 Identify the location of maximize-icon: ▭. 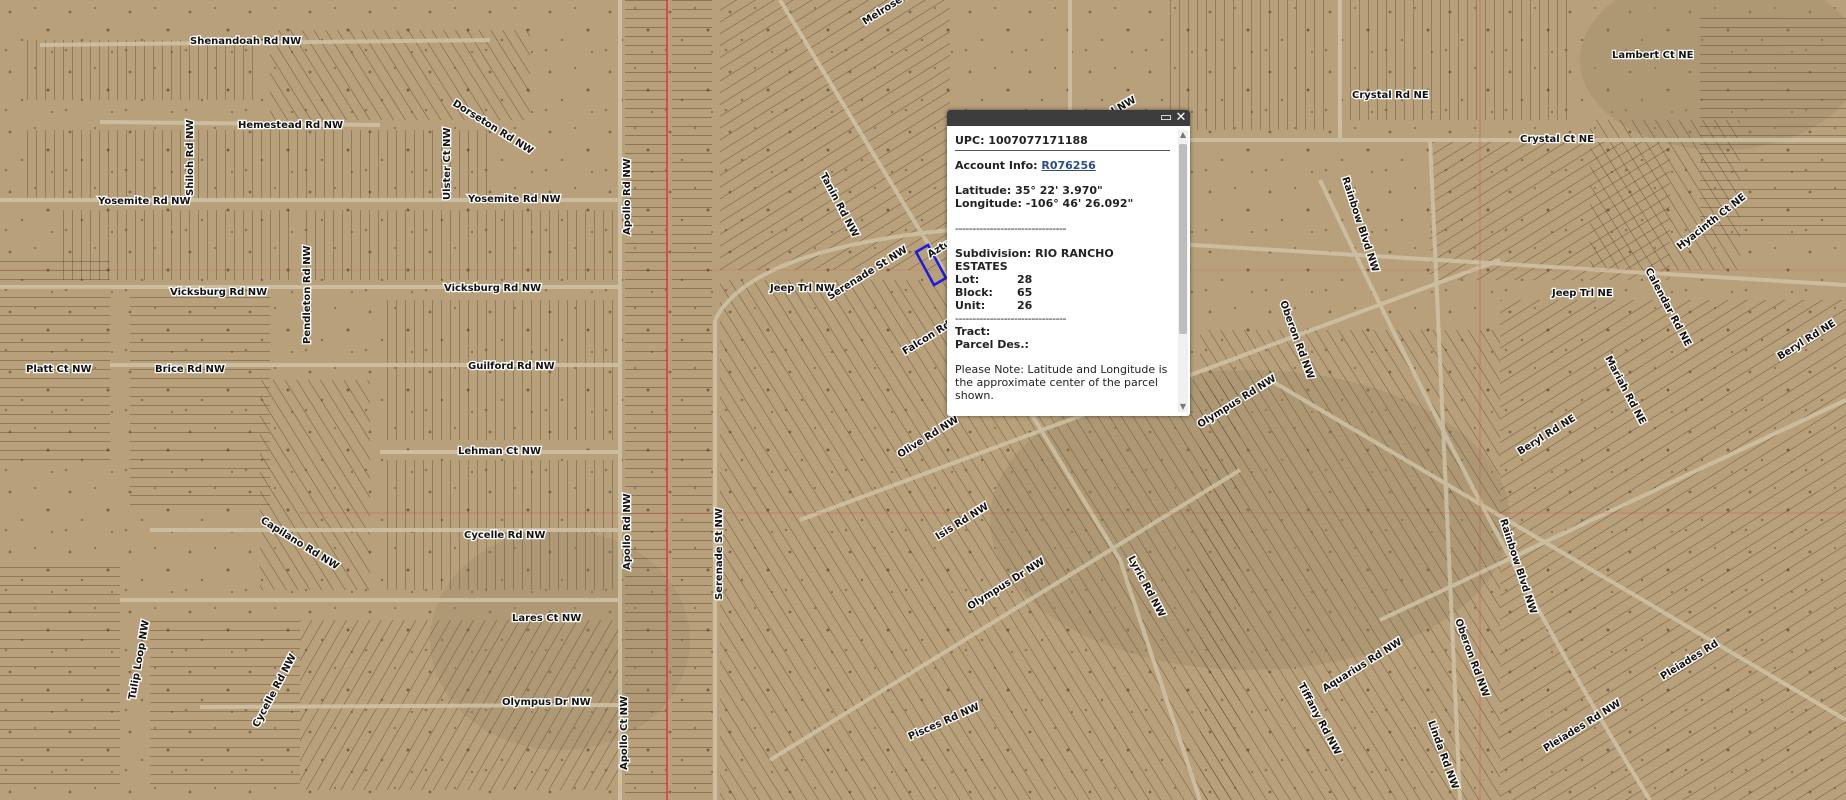
(1166, 118).